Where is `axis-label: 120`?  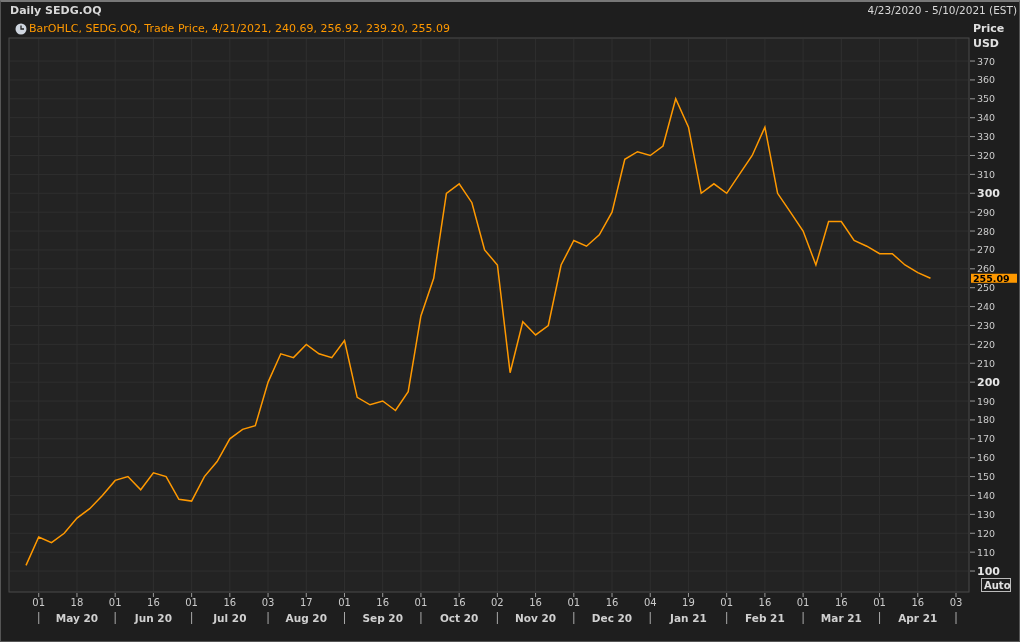
axis-label: 120 is located at coordinates (986, 533).